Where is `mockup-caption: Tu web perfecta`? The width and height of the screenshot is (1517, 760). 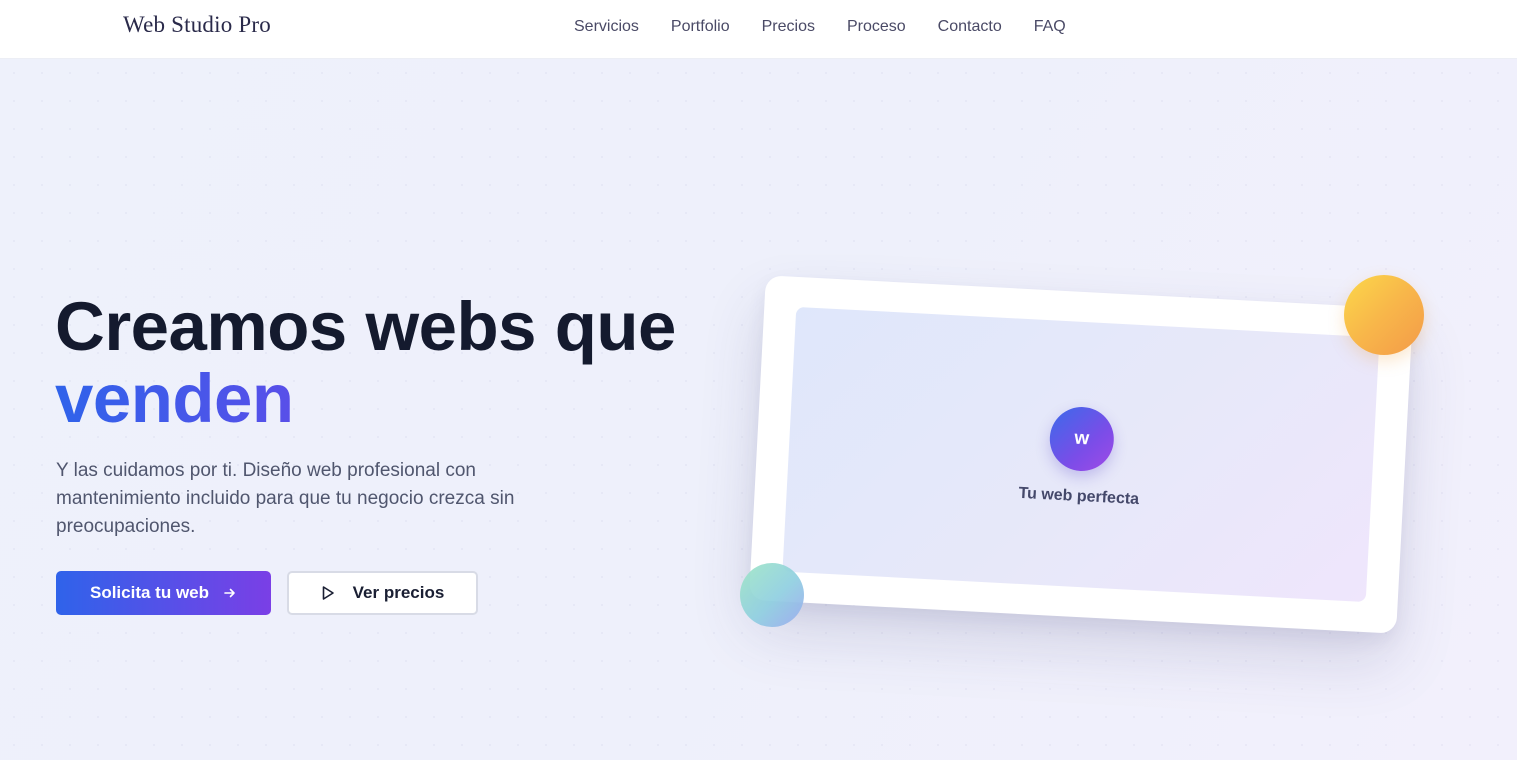 mockup-caption: Tu web perfecta is located at coordinates (1079, 496).